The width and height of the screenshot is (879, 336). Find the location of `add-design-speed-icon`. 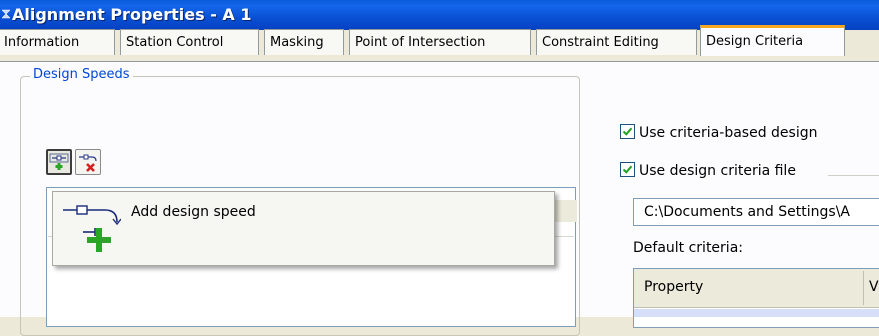

add-design-speed-icon is located at coordinates (59, 161).